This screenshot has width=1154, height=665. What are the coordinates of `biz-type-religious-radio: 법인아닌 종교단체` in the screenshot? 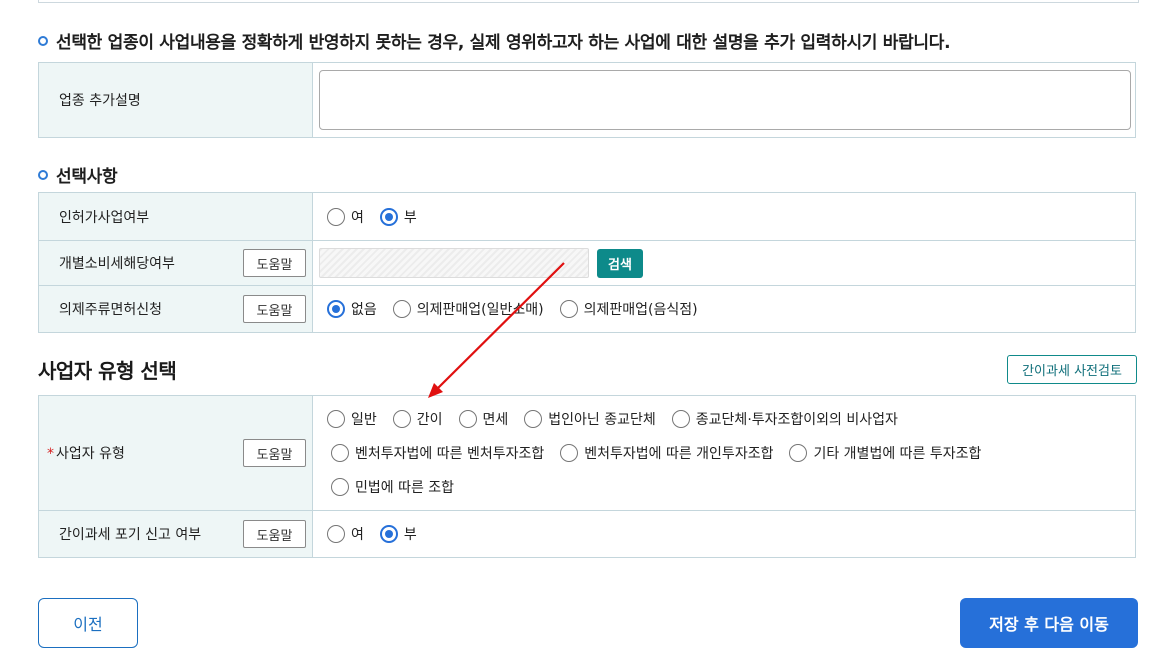 It's located at (590, 419).